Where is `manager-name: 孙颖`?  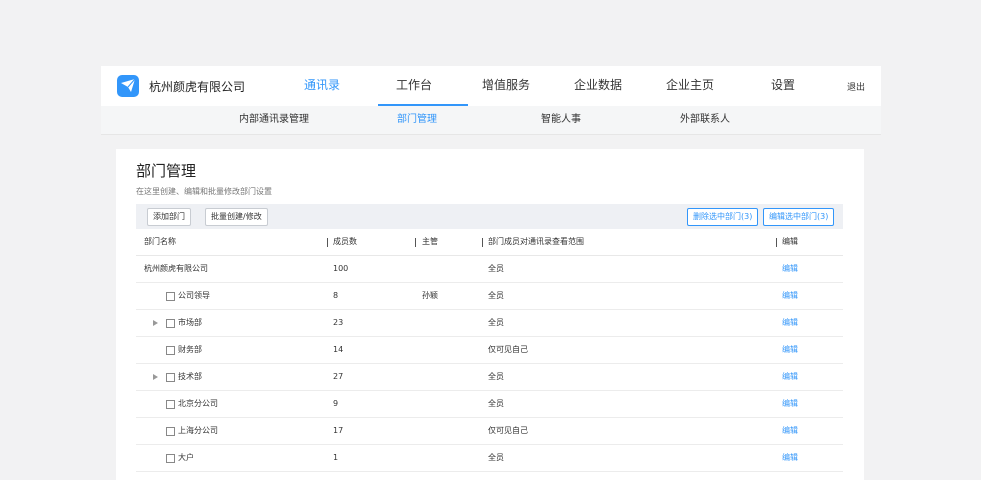
manager-name: 孙颖 is located at coordinates (430, 295).